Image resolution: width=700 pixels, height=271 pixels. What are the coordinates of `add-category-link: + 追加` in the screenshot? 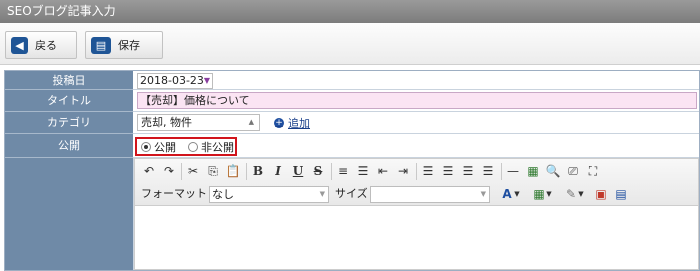 It's located at (292, 123).